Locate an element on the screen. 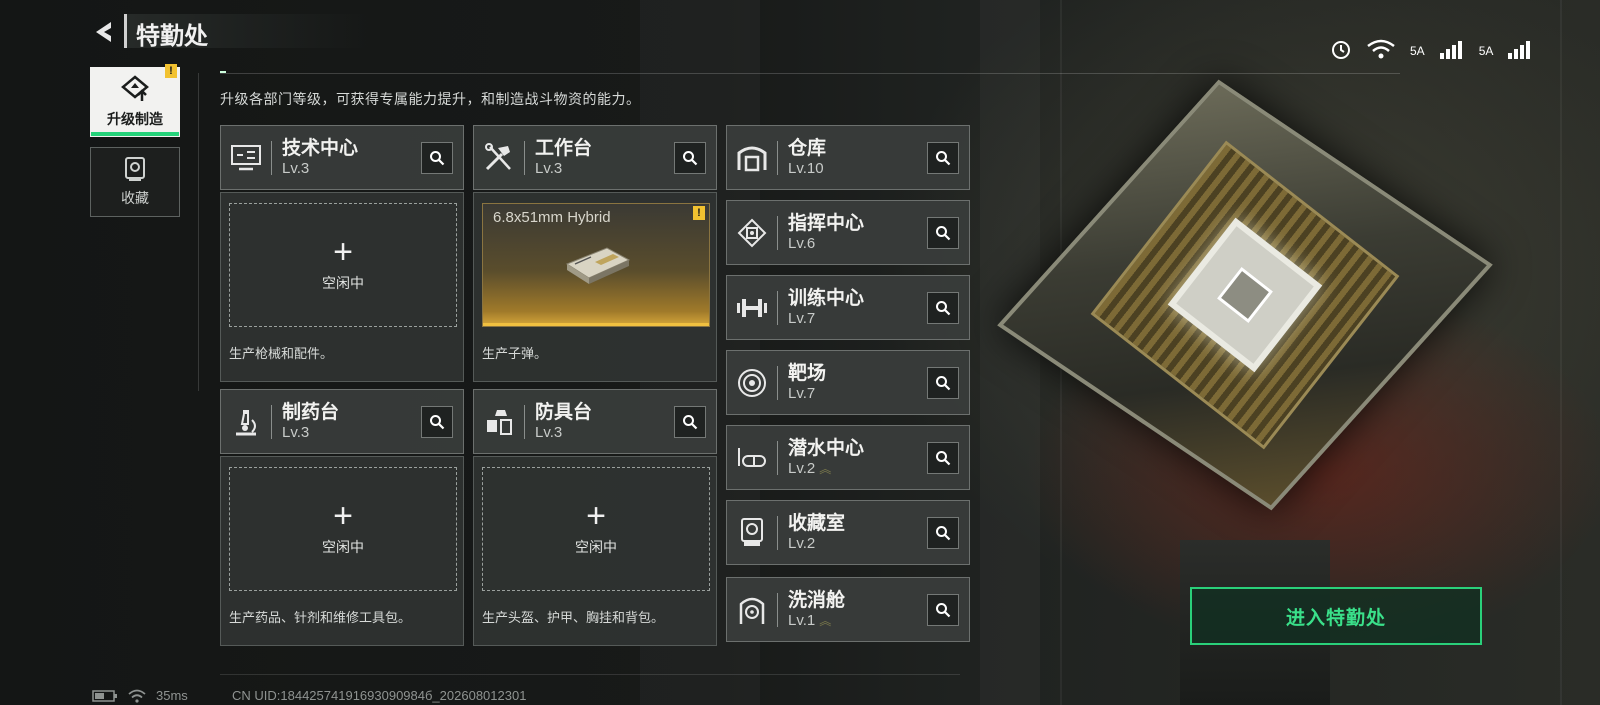 The height and width of the screenshot is (705, 1600). enter-special-ops-button: 进入特勤处 is located at coordinates (1336, 616).